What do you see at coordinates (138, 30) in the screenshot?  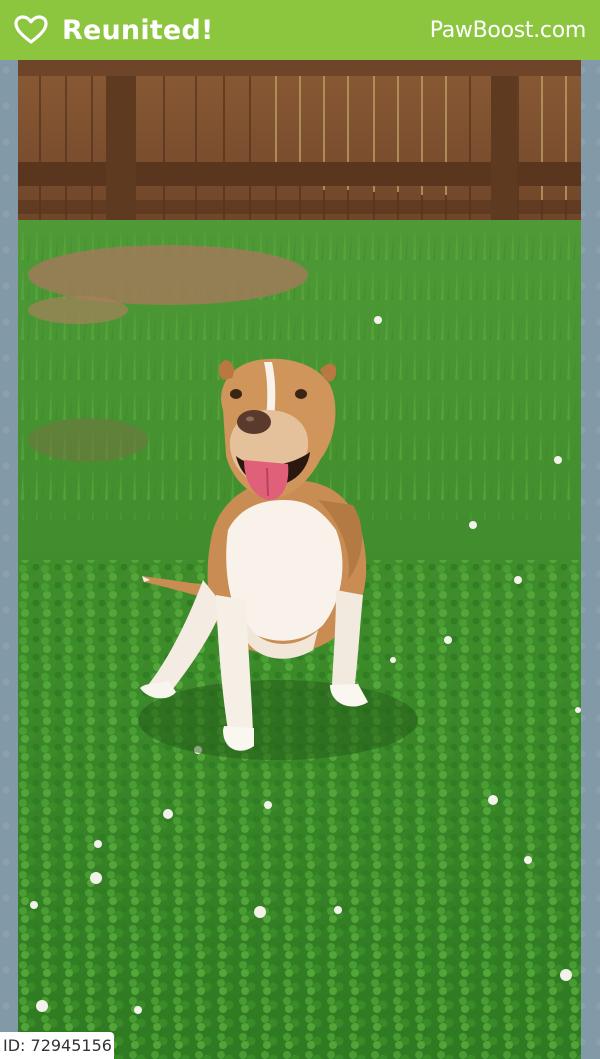 I see `reunited-status-label: Reunited!` at bounding box center [138, 30].